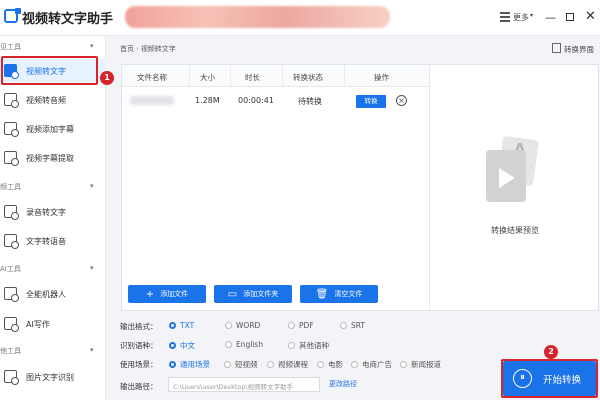 The image size is (600, 400). I want to click on breadcrumb-home: 首页, so click(127, 49).